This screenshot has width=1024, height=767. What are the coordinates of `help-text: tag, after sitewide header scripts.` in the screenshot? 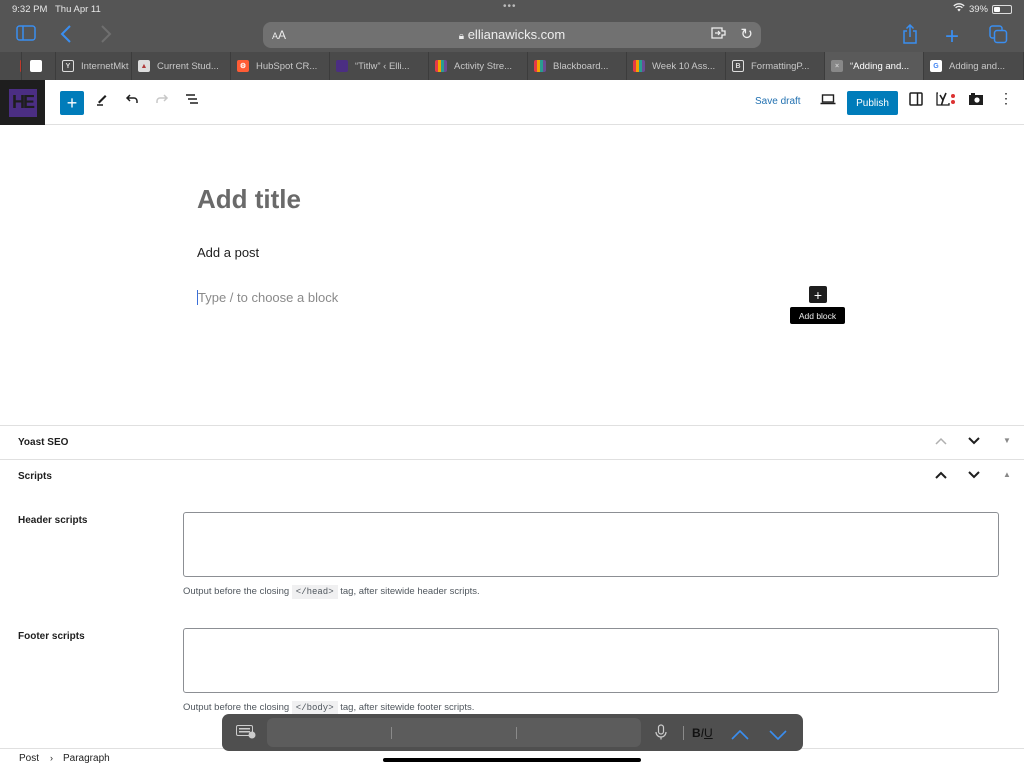 It's located at (408, 591).